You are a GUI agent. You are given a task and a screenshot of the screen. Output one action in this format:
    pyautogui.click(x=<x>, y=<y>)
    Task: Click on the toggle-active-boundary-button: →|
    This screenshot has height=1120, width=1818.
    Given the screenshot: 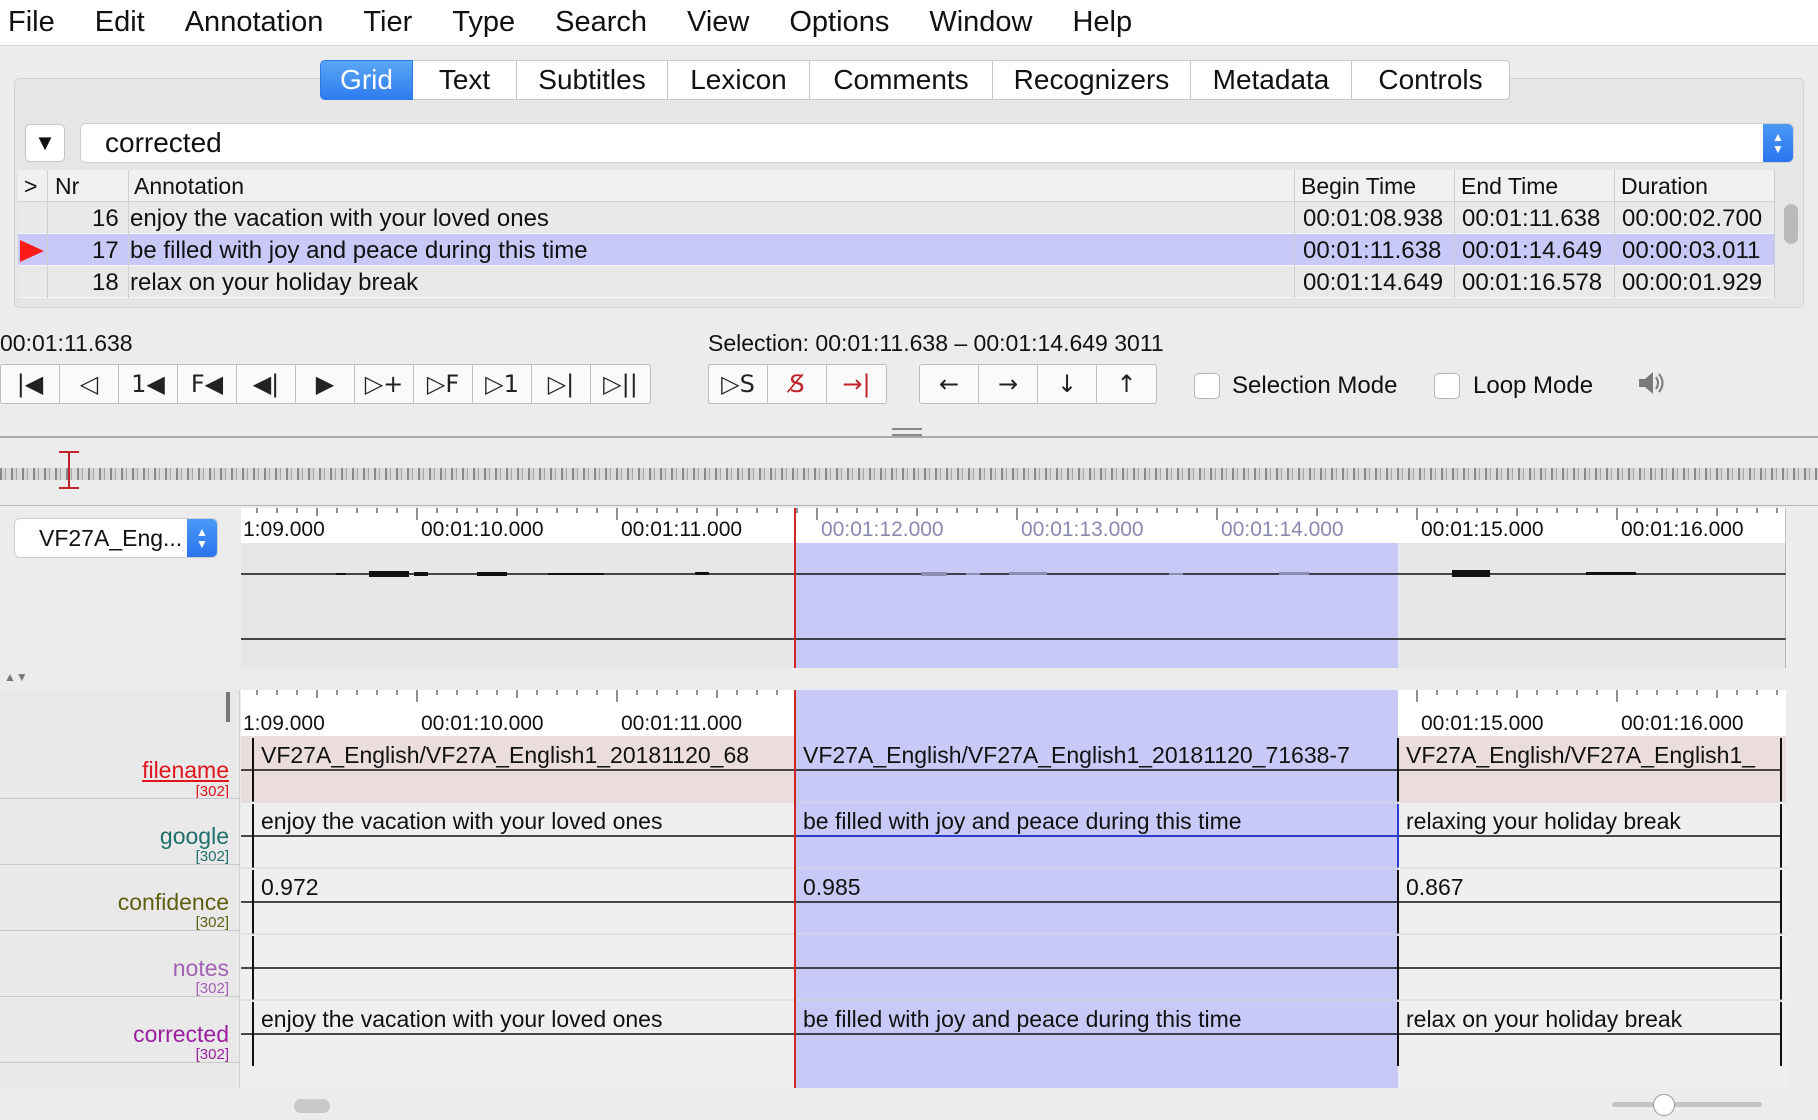 What is the action you would take?
    pyautogui.click(x=856, y=384)
    